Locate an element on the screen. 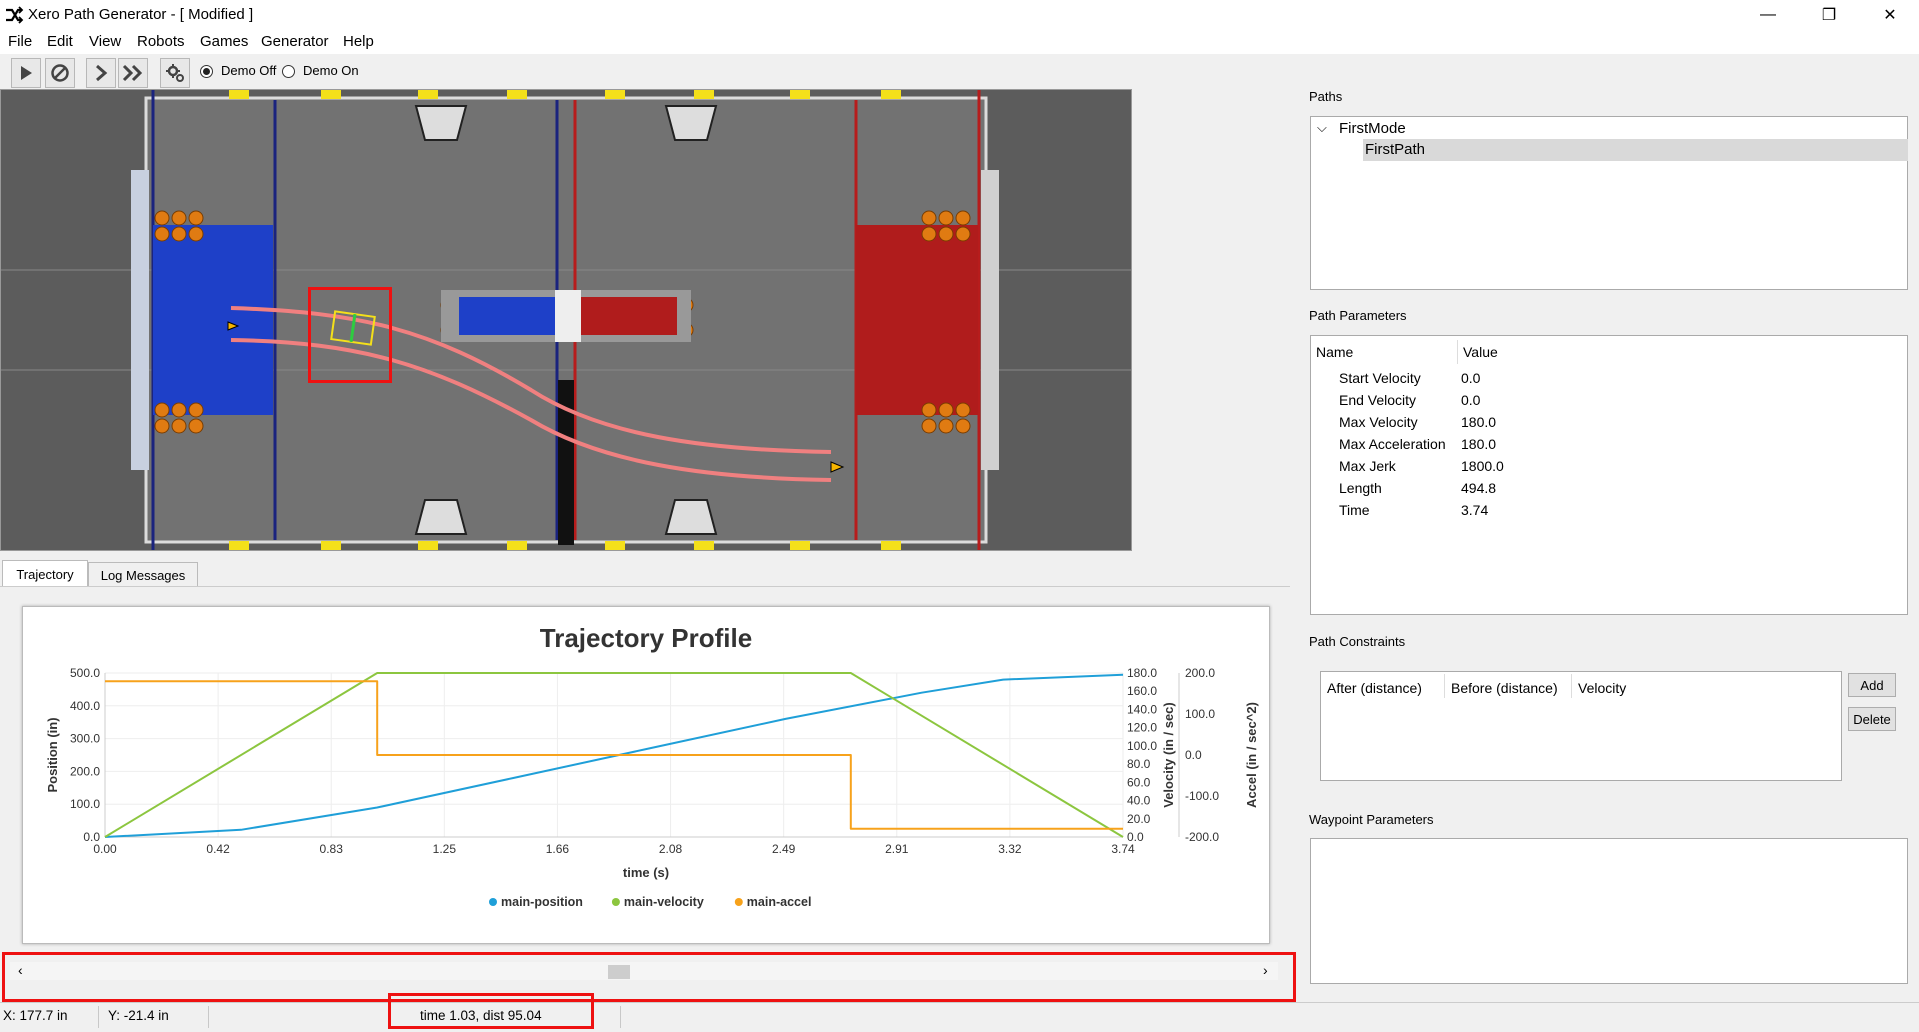 This screenshot has height=1032, width=1919. param-name: Max Velocity is located at coordinates (1378, 422).